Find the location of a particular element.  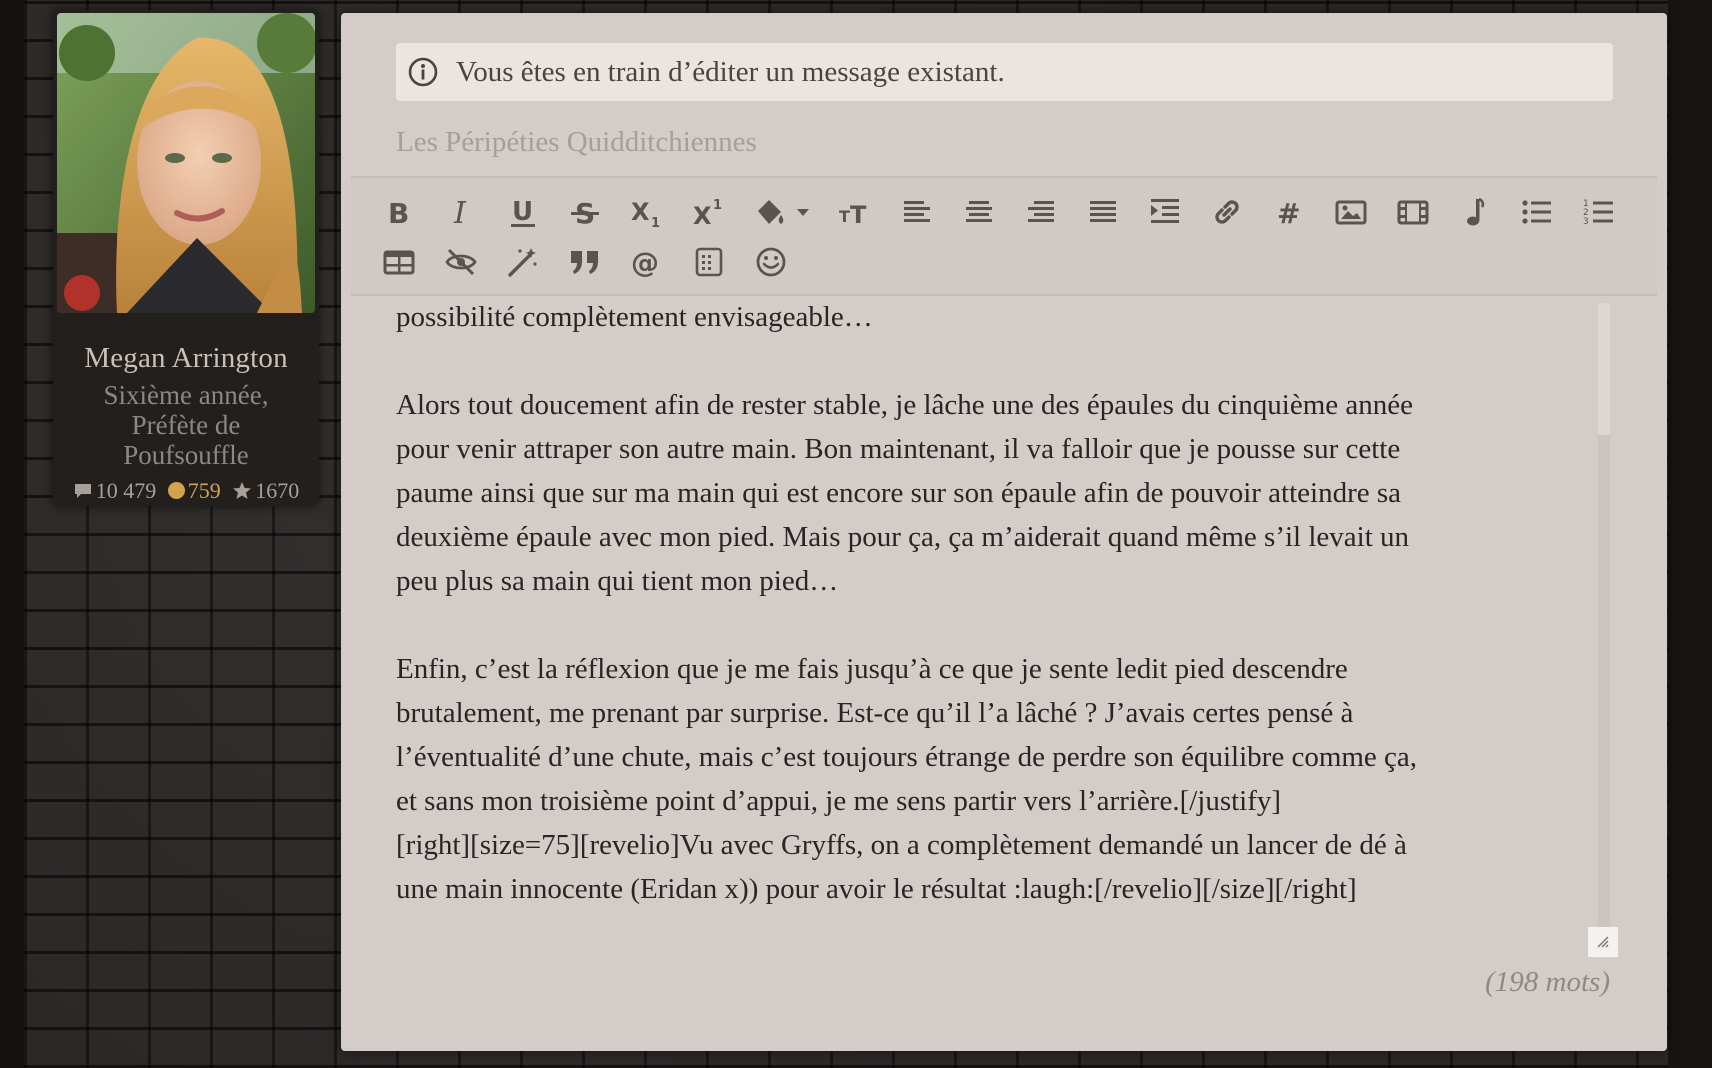

avatar is located at coordinates (186, 163).